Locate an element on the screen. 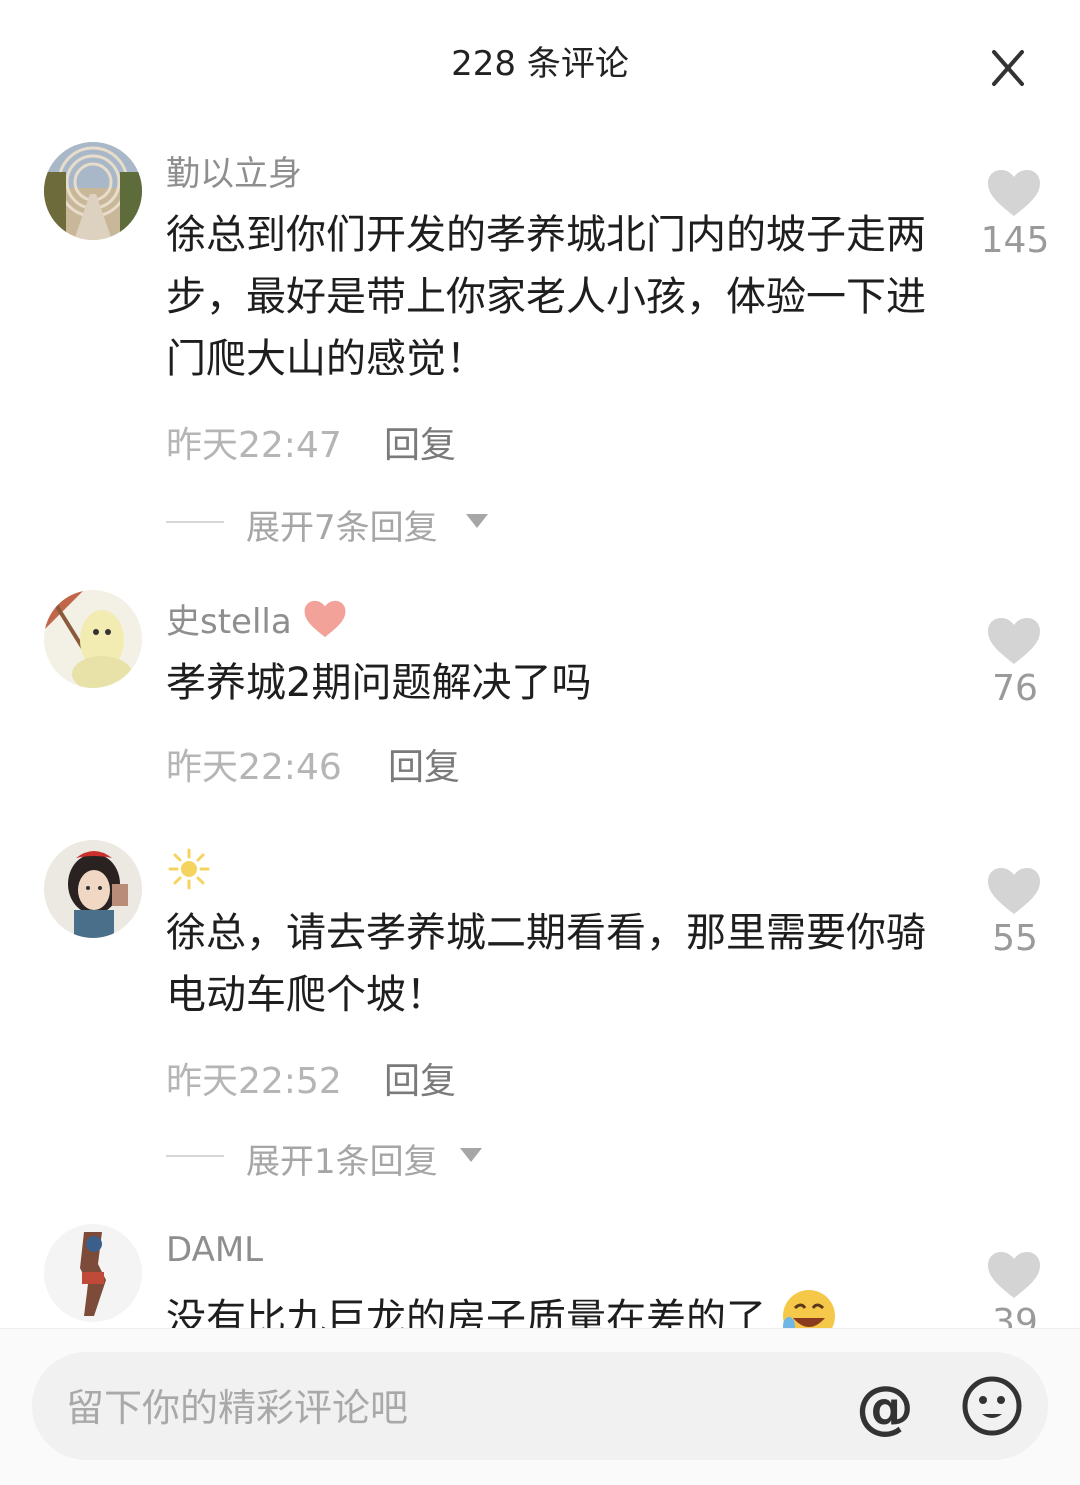 Image resolution: width=1080 pixels, height=1485 pixels. username: 勤以立身 is located at coordinates (234, 170).